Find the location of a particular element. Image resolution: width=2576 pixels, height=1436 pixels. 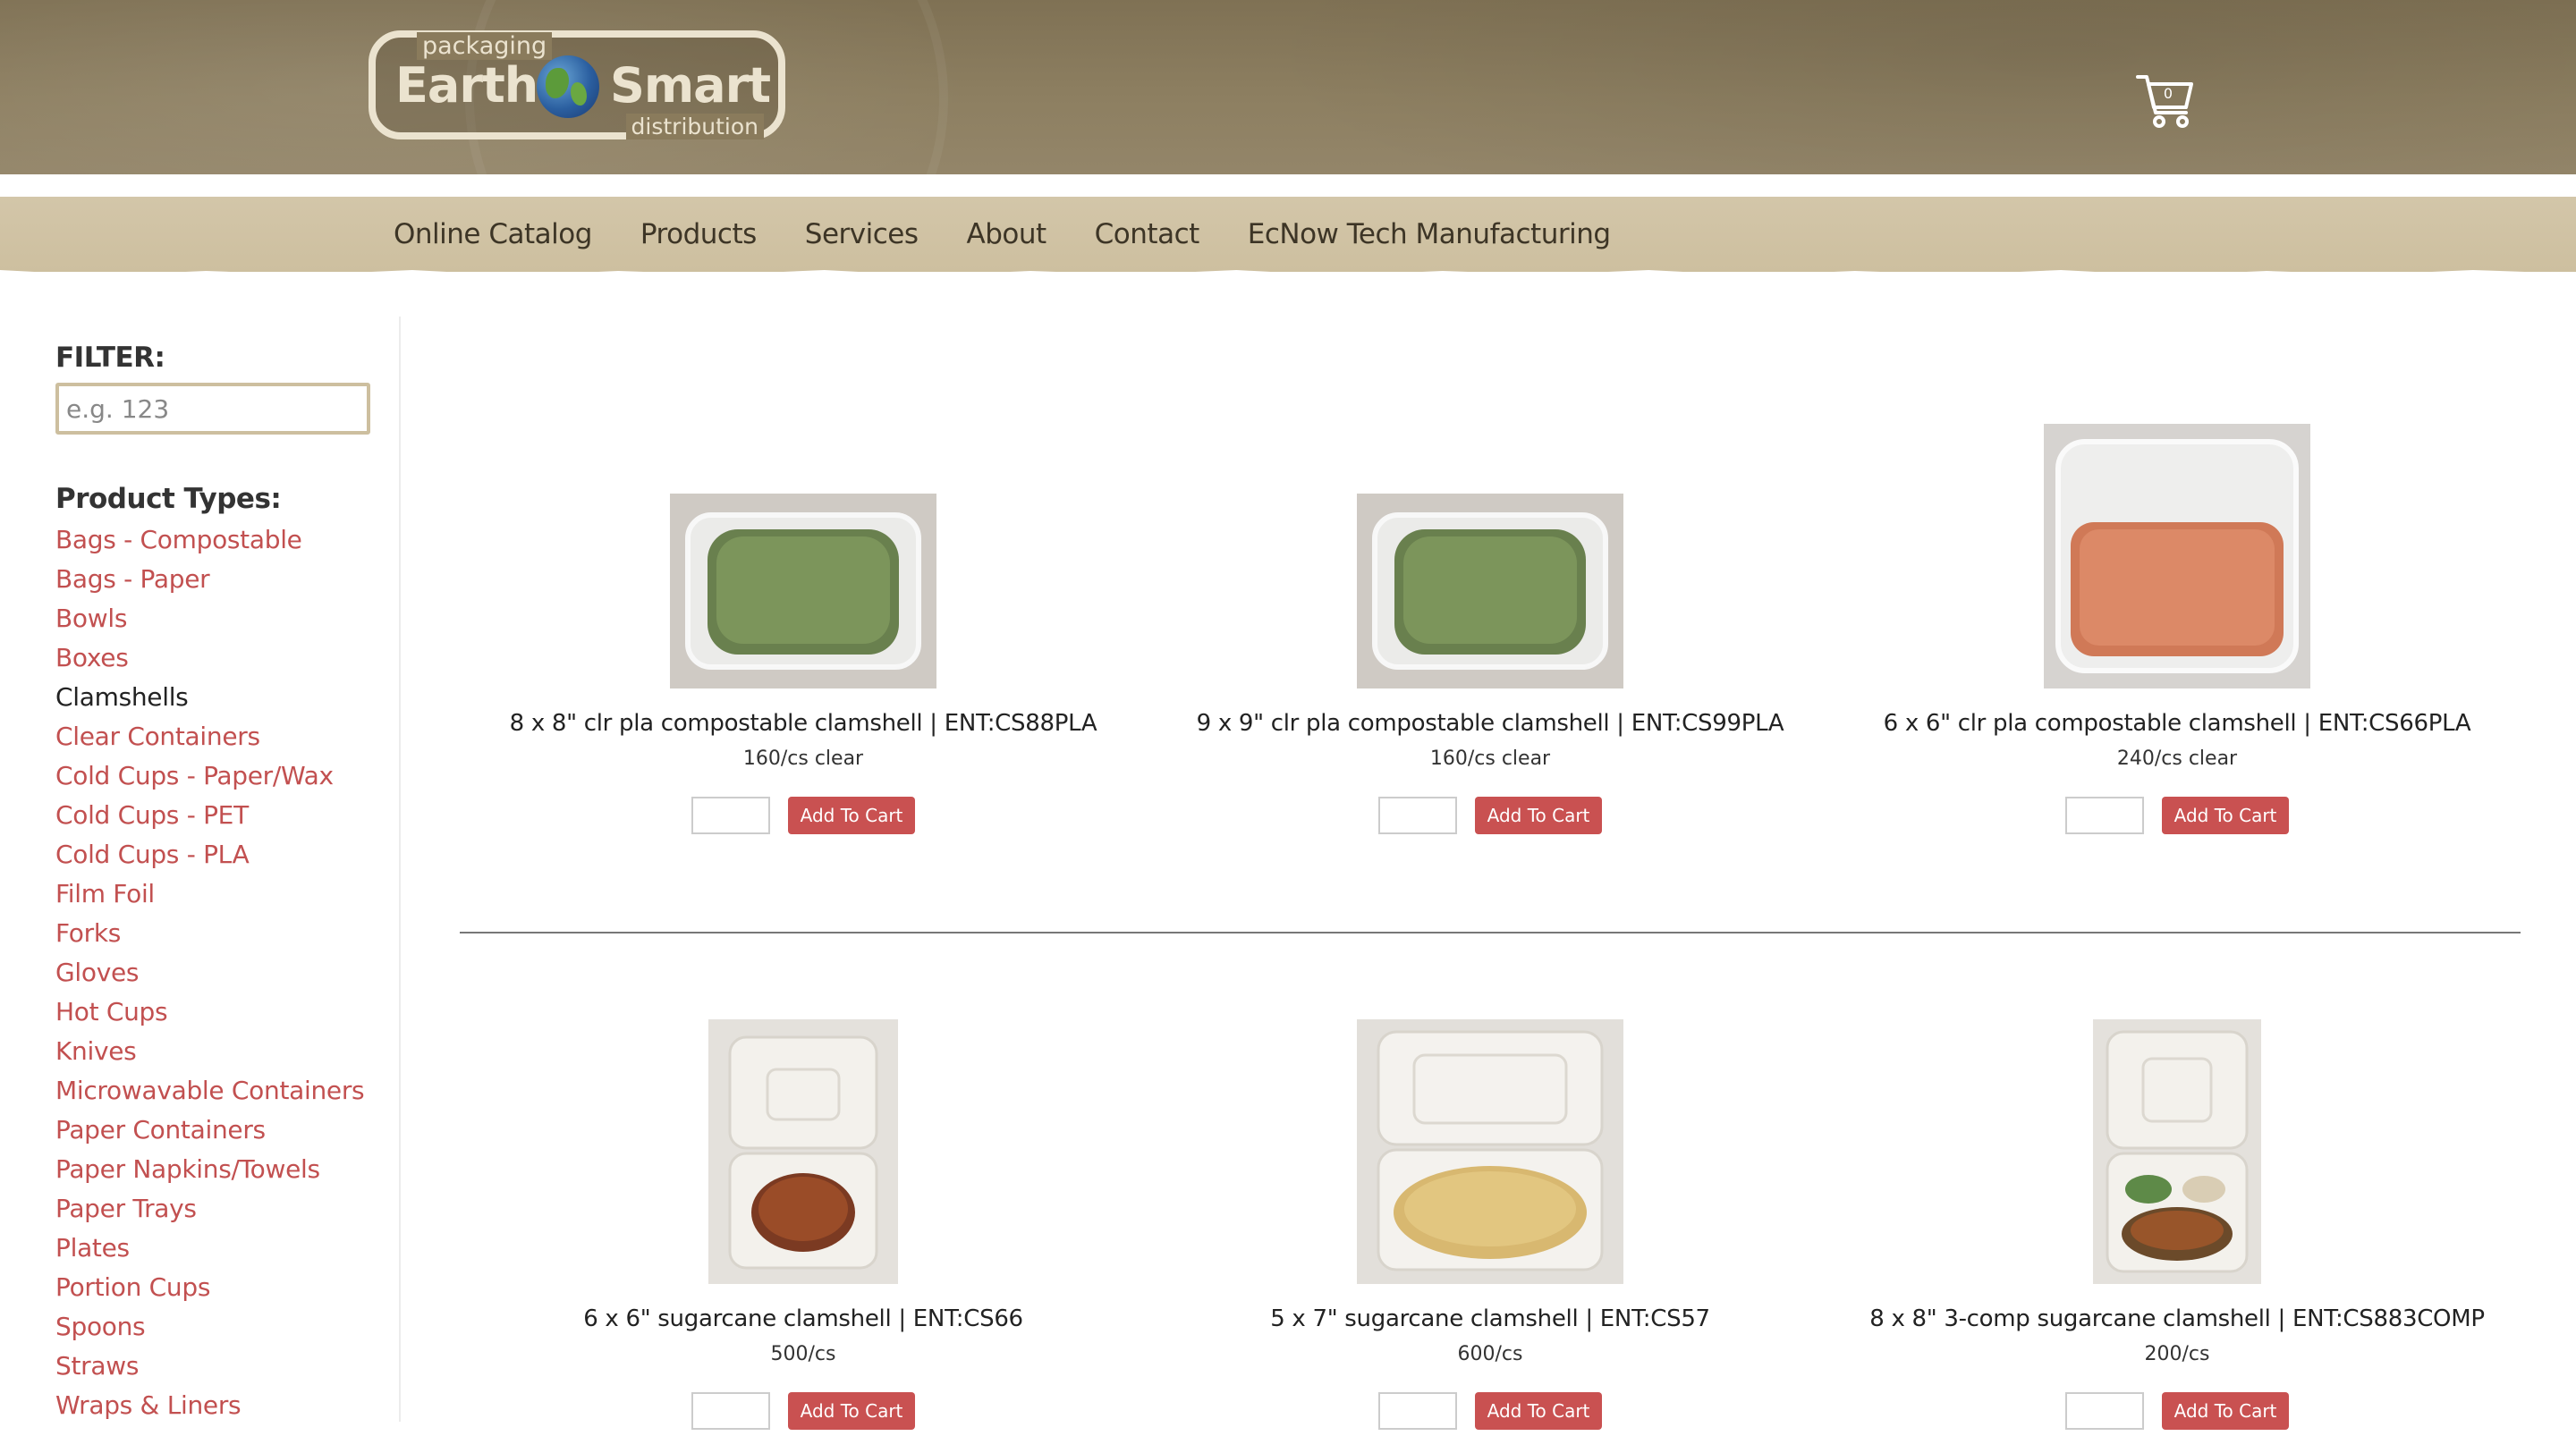

type-link-cold-cups-pla: Cold Cups - PLA is located at coordinates (216, 854).